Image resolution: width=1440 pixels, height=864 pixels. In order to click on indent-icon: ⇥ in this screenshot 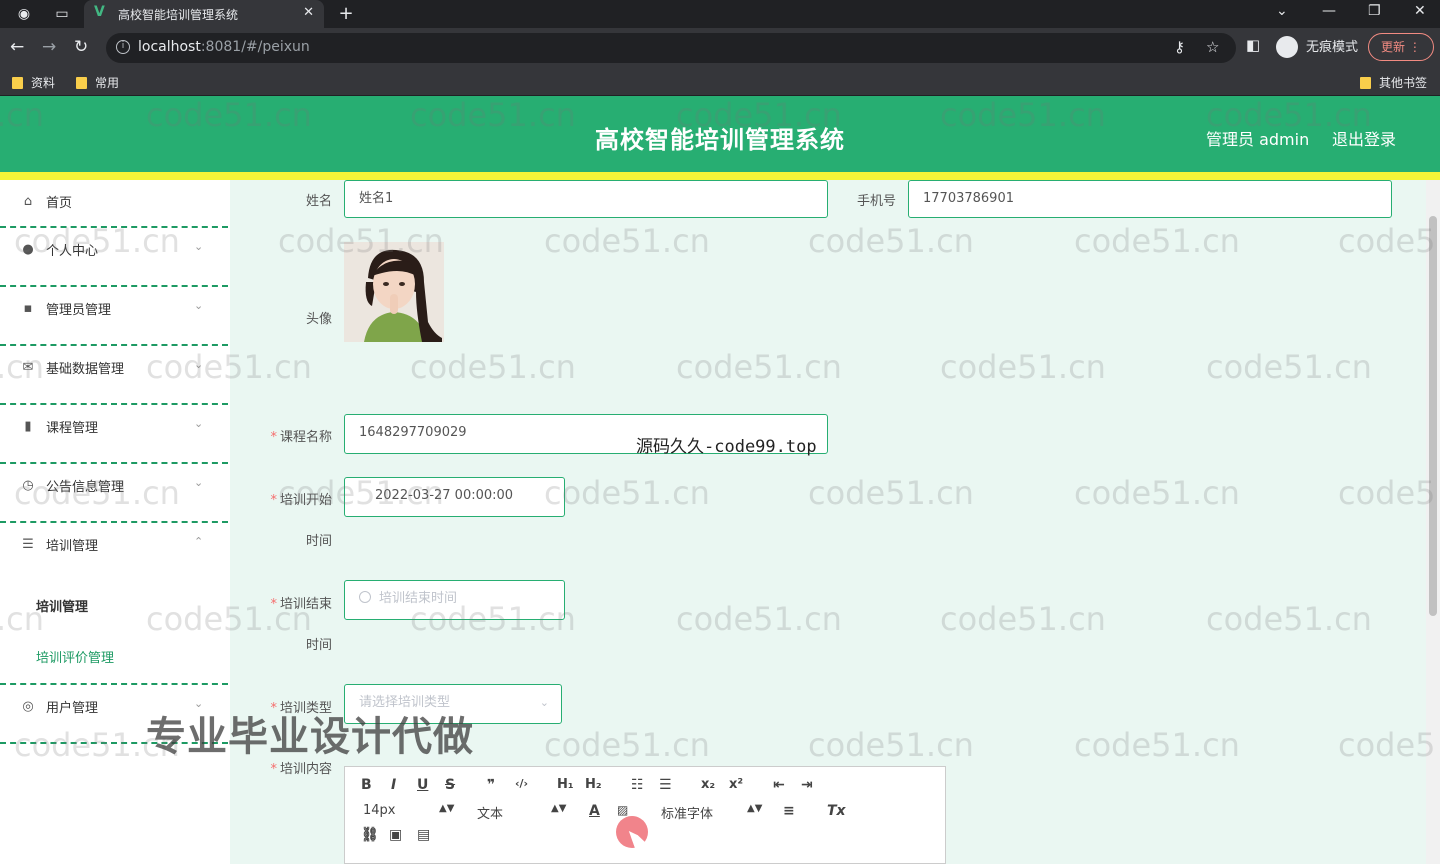, I will do `click(807, 785)`.